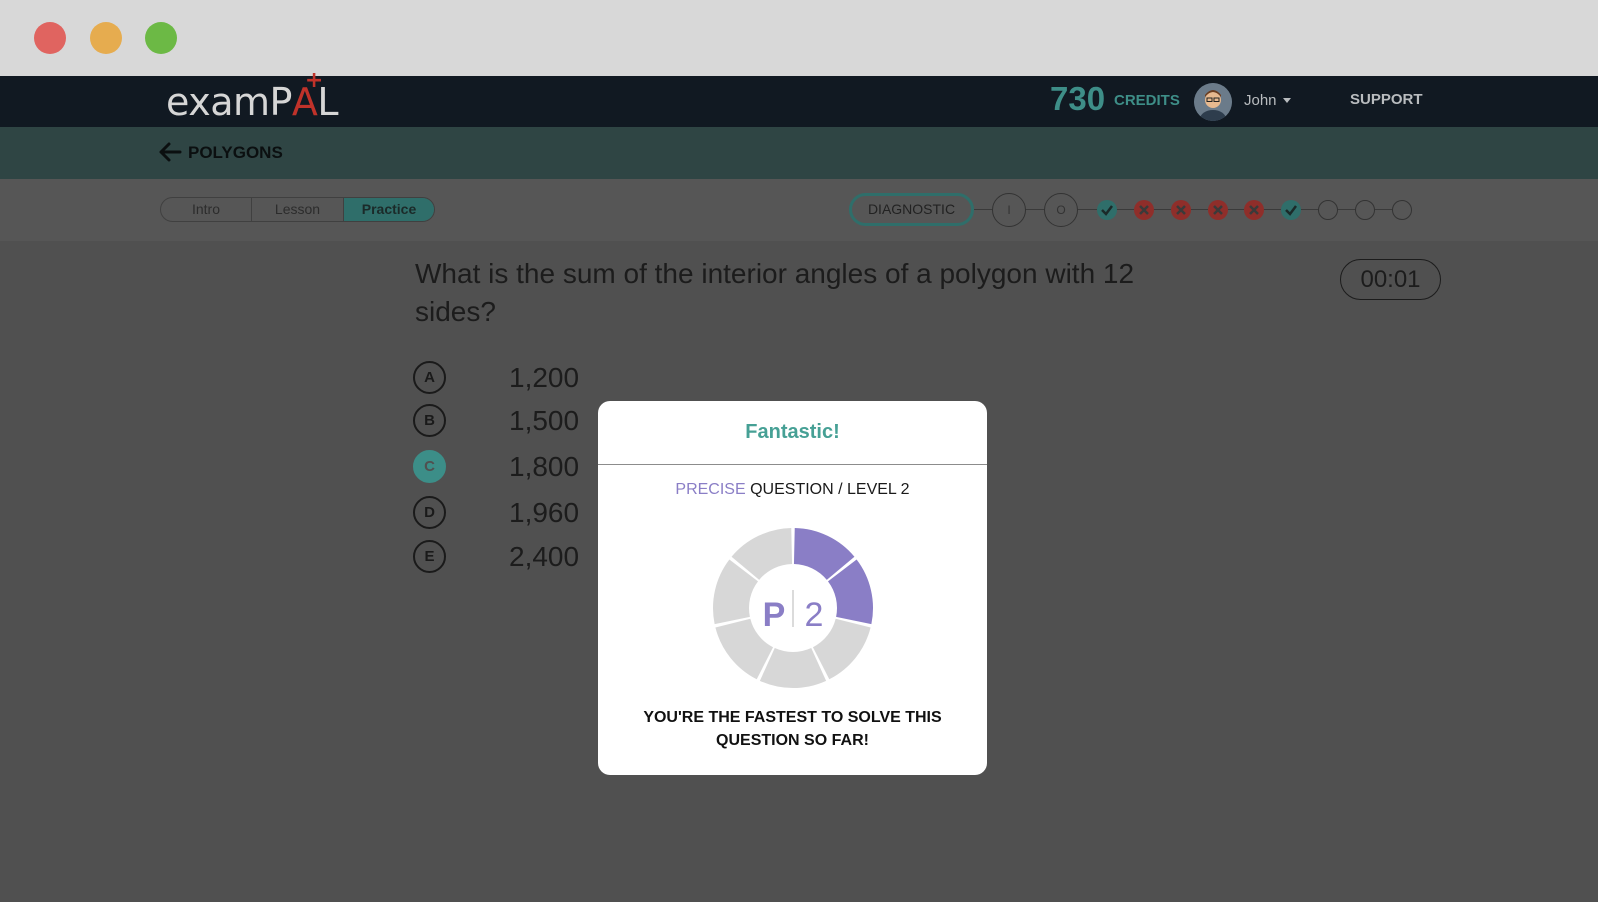  Describe the element at coordinates (252, 96) in the screenshot. I see `exampal-logo: examP + AL` at that location.